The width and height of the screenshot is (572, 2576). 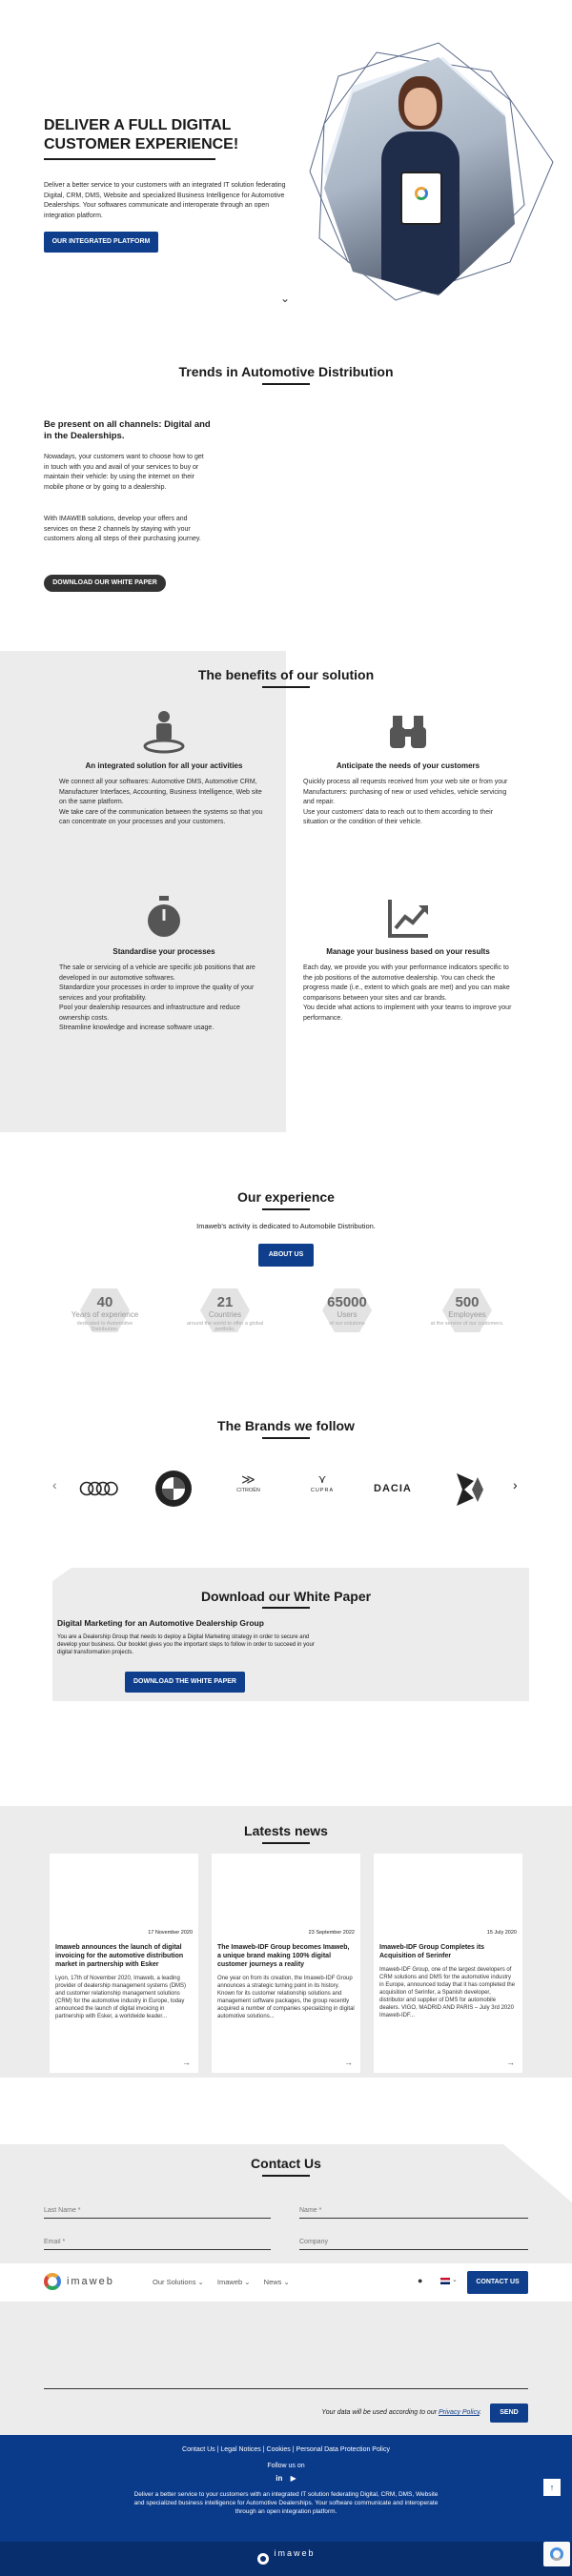 What do you see at coordinates (498, 2283) in the screenshot?
I see `navbar-contact-button: CONTACT US` at bounding box center [498, 2283].